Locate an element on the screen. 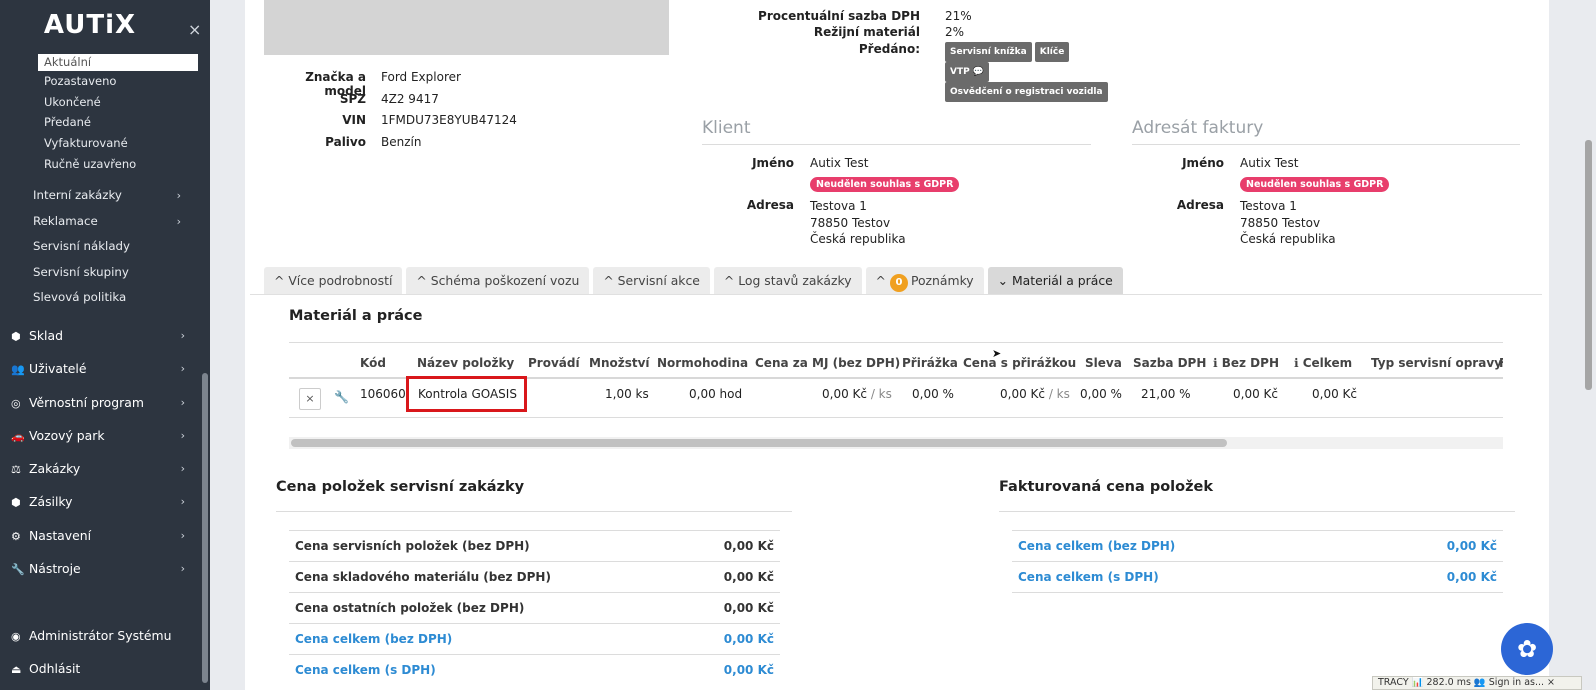 This screenshot has width=1596, height=690. client-section-title: Klient is located at coordinates (726, 128).